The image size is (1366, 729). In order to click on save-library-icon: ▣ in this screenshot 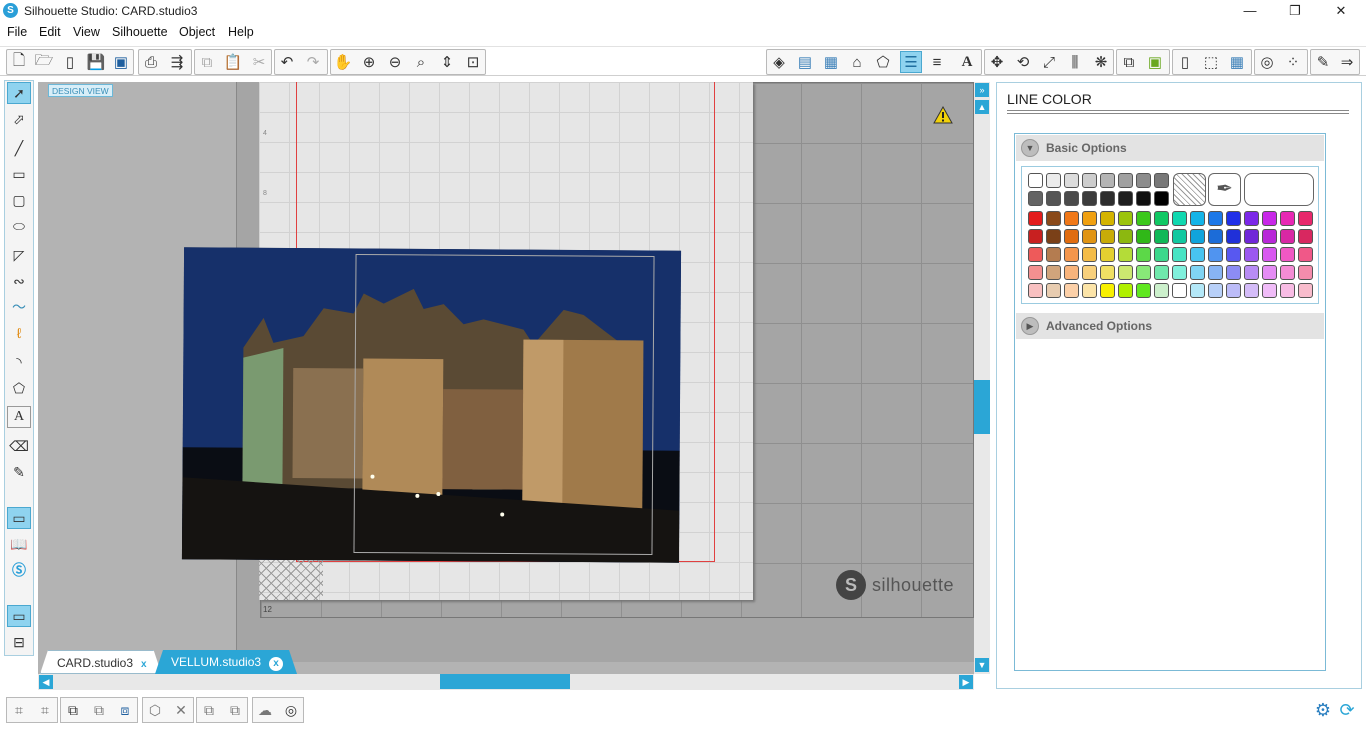, I will do `click(121, 62)`.